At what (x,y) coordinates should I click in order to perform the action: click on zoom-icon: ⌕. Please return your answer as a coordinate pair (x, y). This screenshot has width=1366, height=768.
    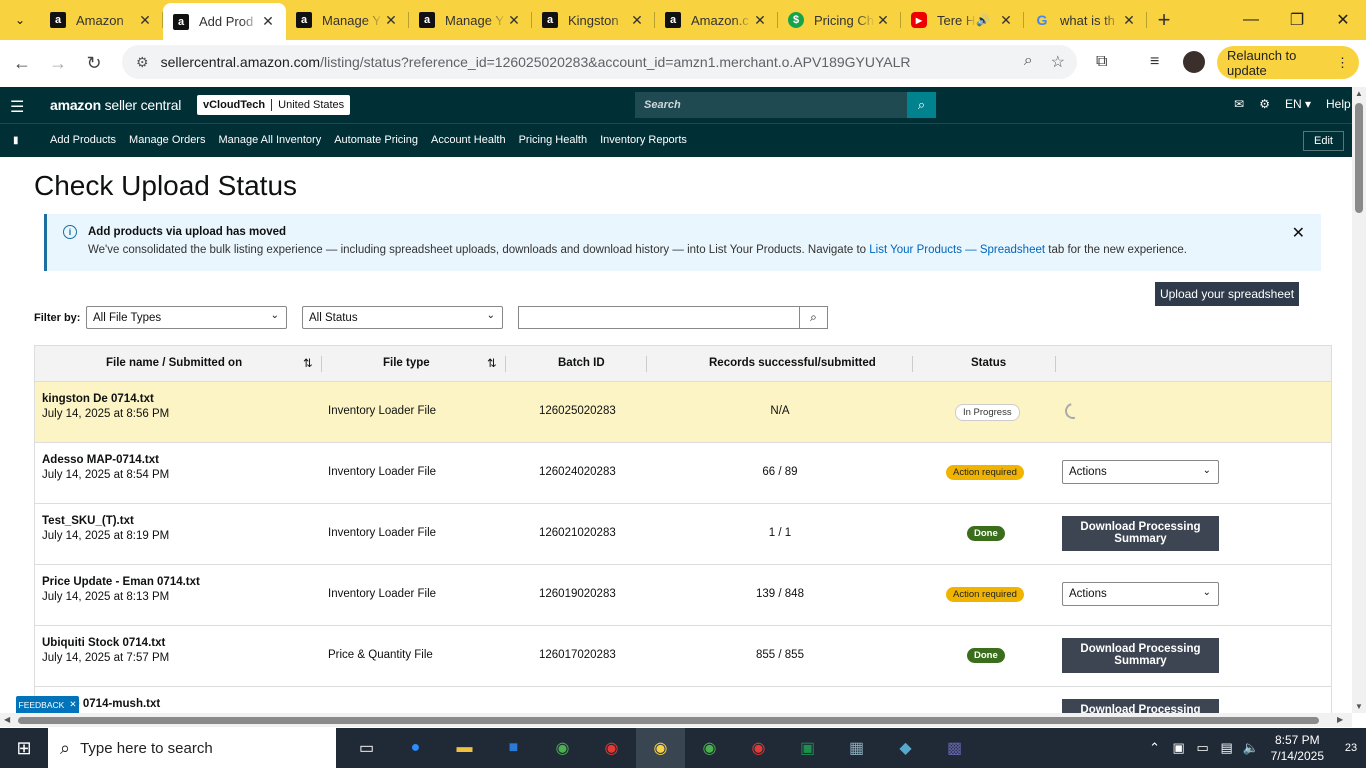
    Looking at the image, I should click on (1028, 62).